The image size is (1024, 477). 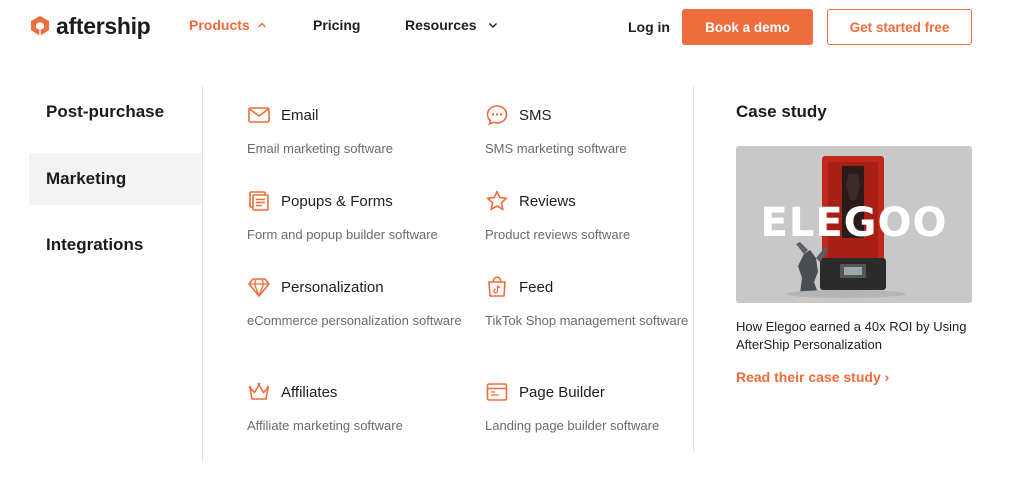 What do you see at coordinates (587, 320) in the screenshot?
I see `product-description: TikTok Shop management software` at bounding box center [587, 320].